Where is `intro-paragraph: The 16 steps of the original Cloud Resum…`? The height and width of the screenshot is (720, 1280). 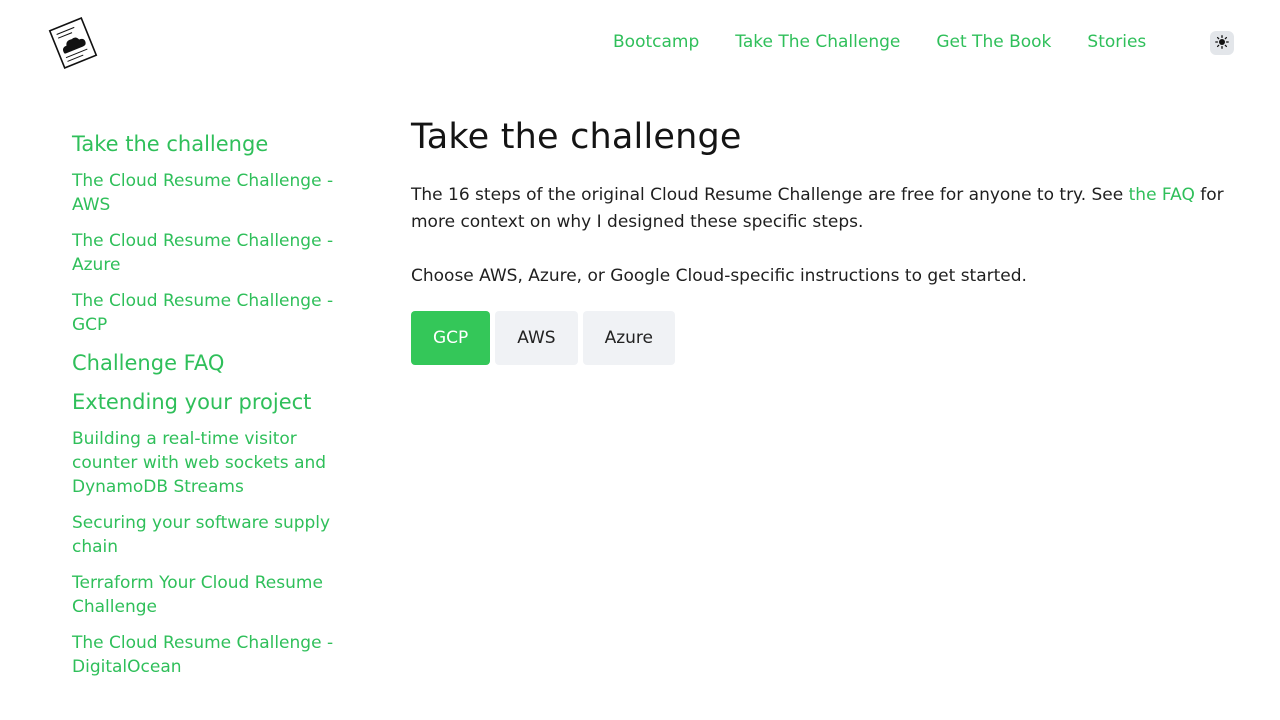 intro-paragraph: The 16 steps of the original Cloud Resum… is located at coordinates (831, 209).